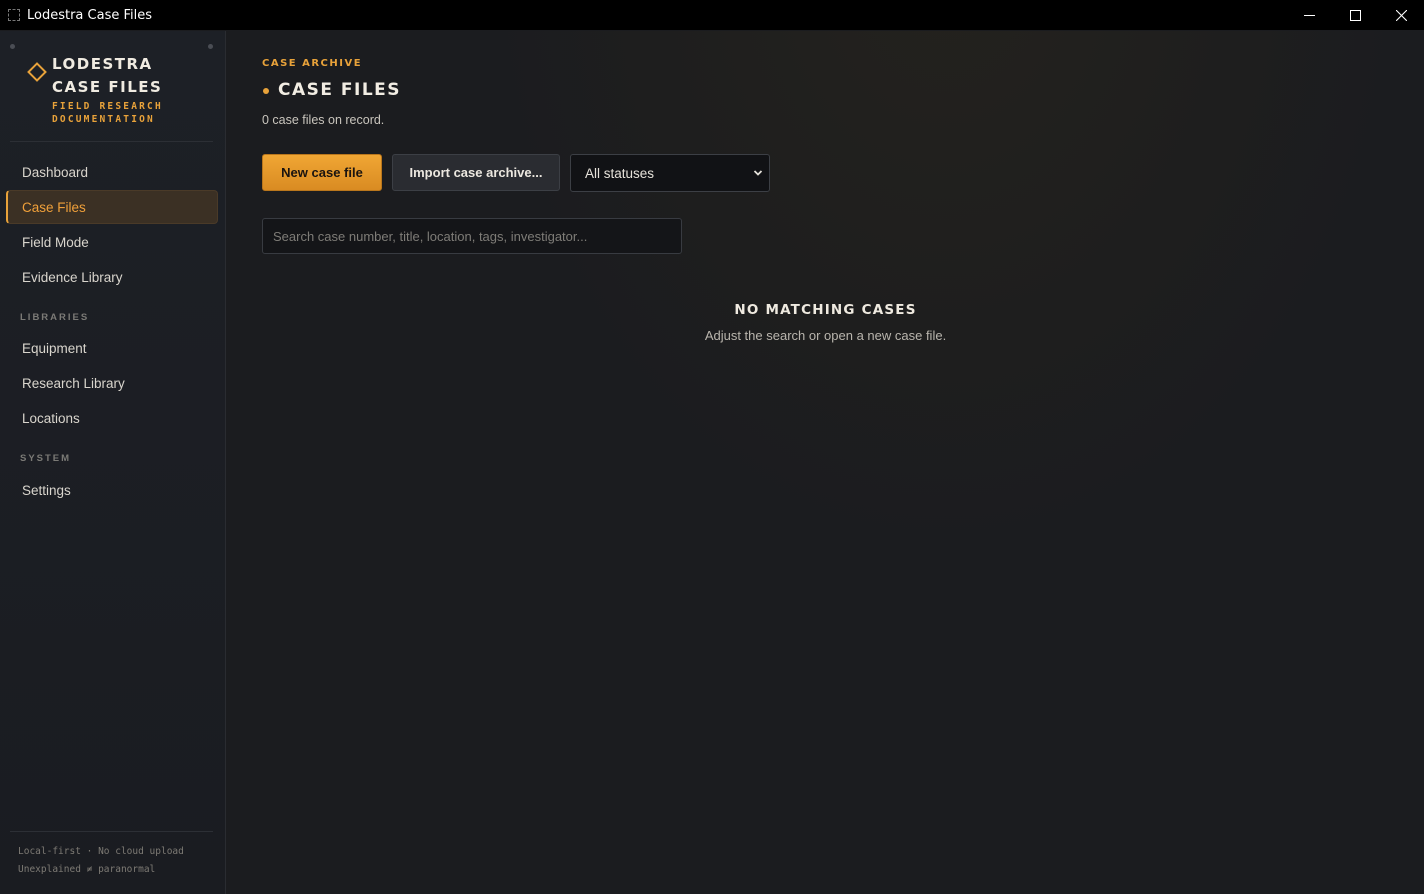  What do you see at coordinates (112, 242) in the screenshot?
I see `sidebar-item-field-mode: Field Mode` at bounding box center [112, 242].